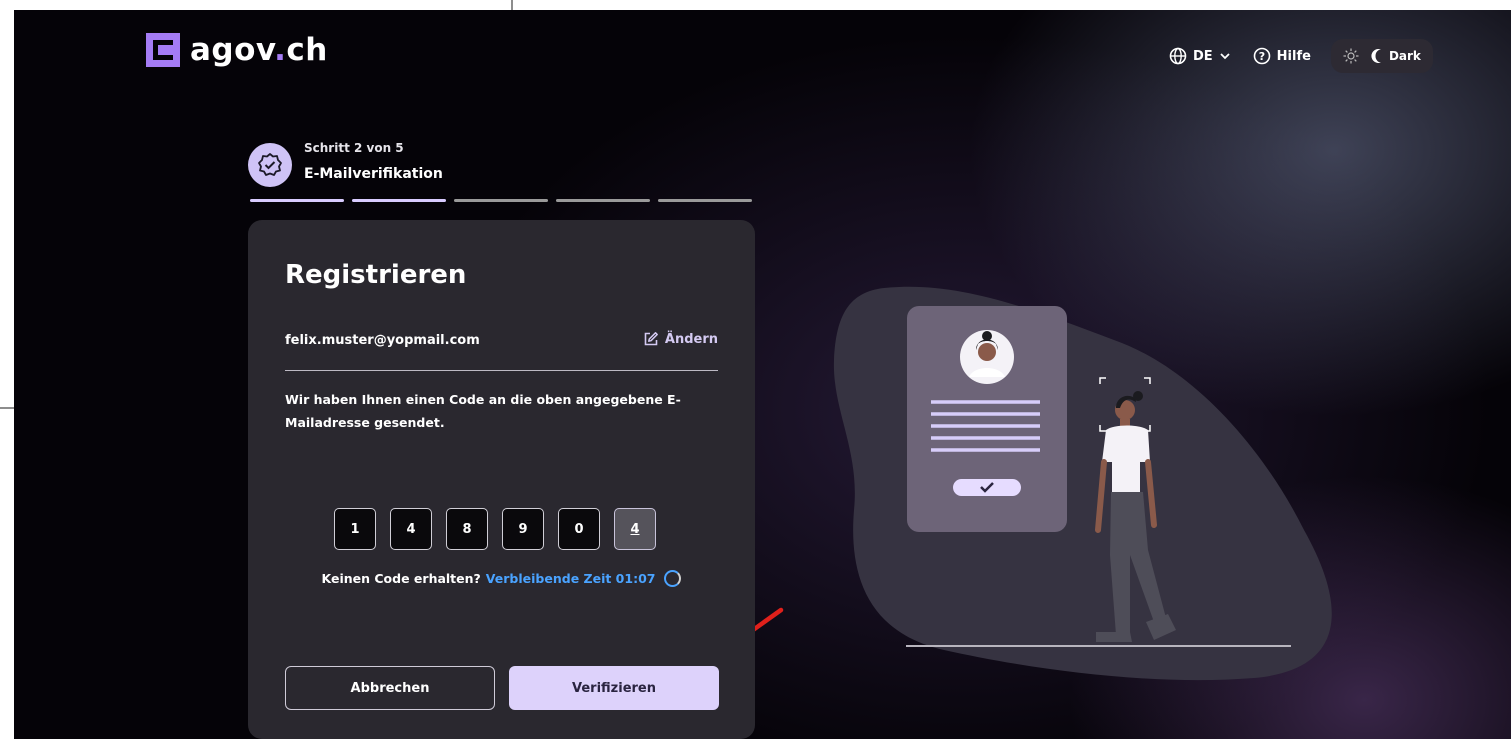 The height and width of the screenshot is (739, 1511). I want to click on header-actions: DE ? Hilfe Dark, so click(1301, 56).